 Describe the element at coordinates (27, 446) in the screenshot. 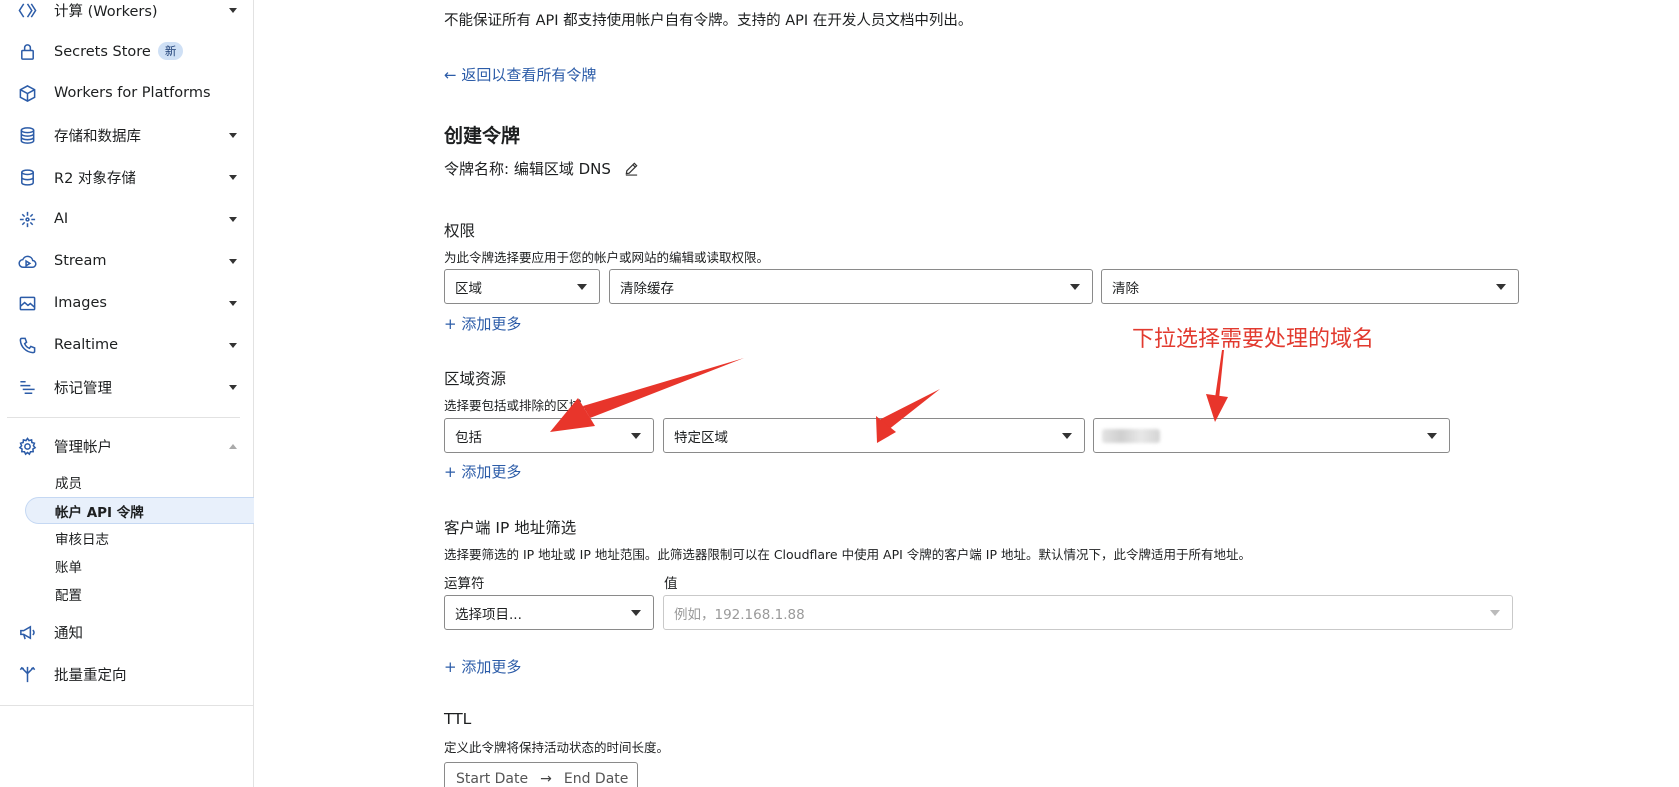

I see `gear-icon` at that location.